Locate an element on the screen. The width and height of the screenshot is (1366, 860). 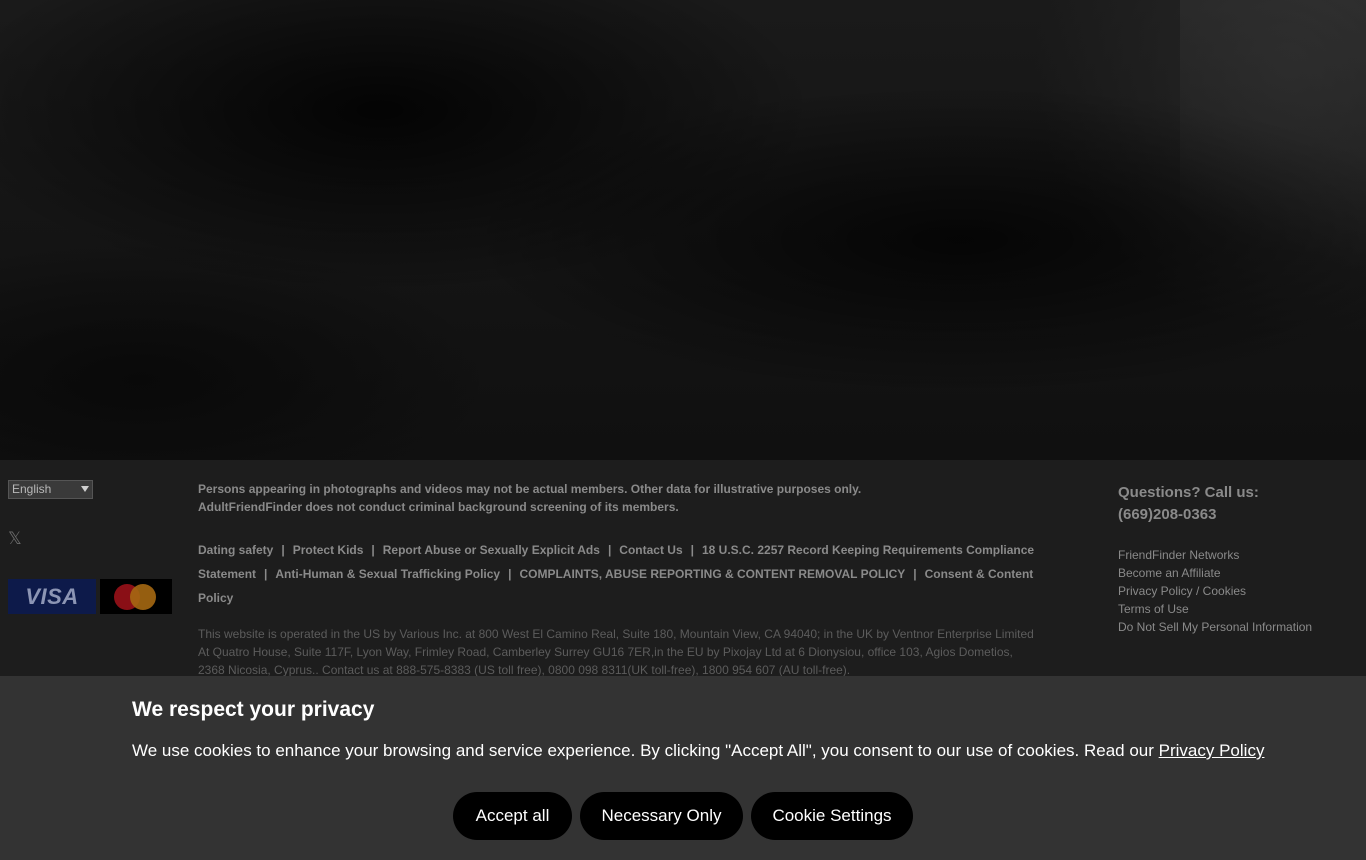
cookie-settings-button: Cookie Settings is located at coordinates (832, 816).